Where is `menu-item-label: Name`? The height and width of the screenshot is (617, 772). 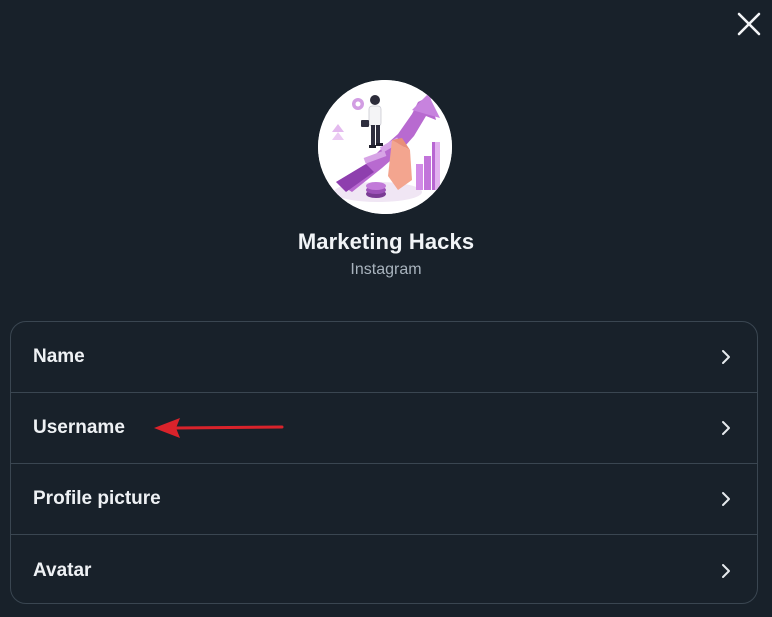
menu-item-label: Name is located at coordinates (59, 356).